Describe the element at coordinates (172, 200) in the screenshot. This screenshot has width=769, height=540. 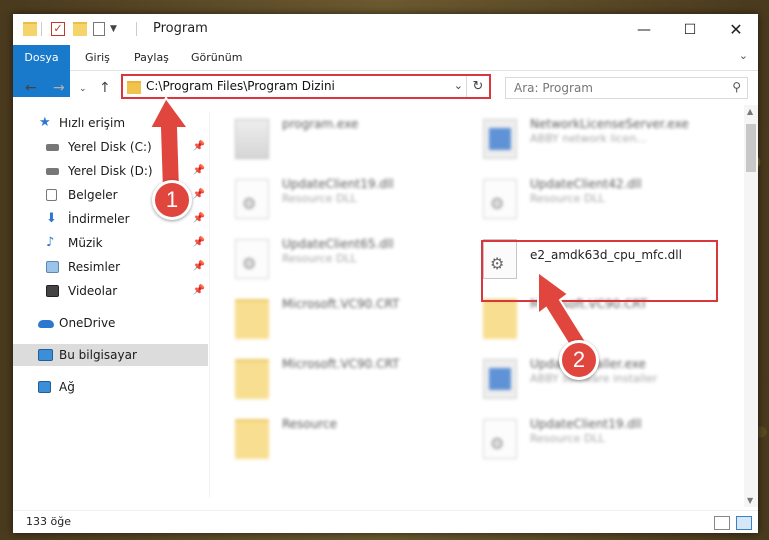
I see `step-badge-1: 1` at that location.